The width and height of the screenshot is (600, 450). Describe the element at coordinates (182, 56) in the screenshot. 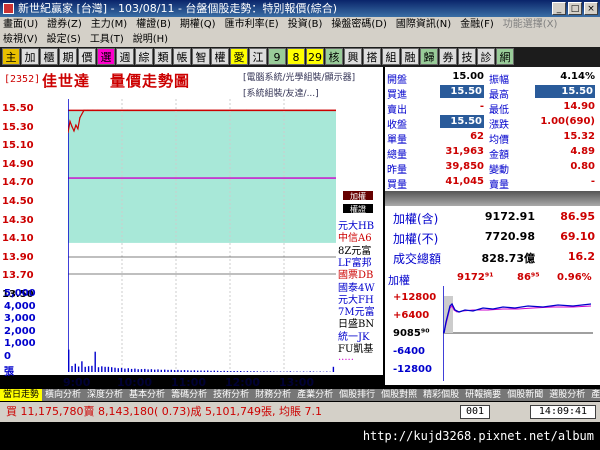

I see `toolbar-button: 帳` at that location.